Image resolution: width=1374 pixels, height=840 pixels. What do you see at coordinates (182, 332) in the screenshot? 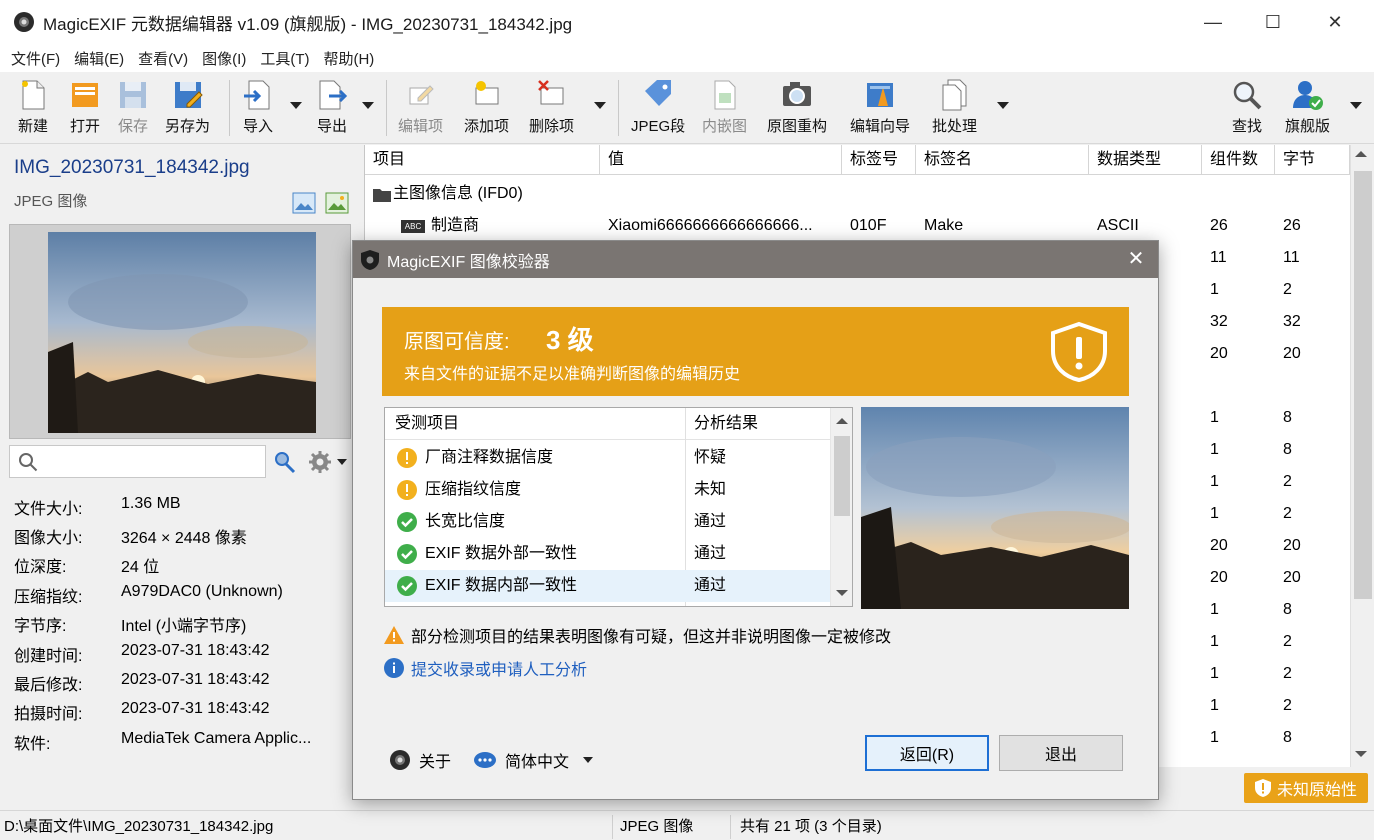
I see `sunset-photo` at bounding box center [182, 332].